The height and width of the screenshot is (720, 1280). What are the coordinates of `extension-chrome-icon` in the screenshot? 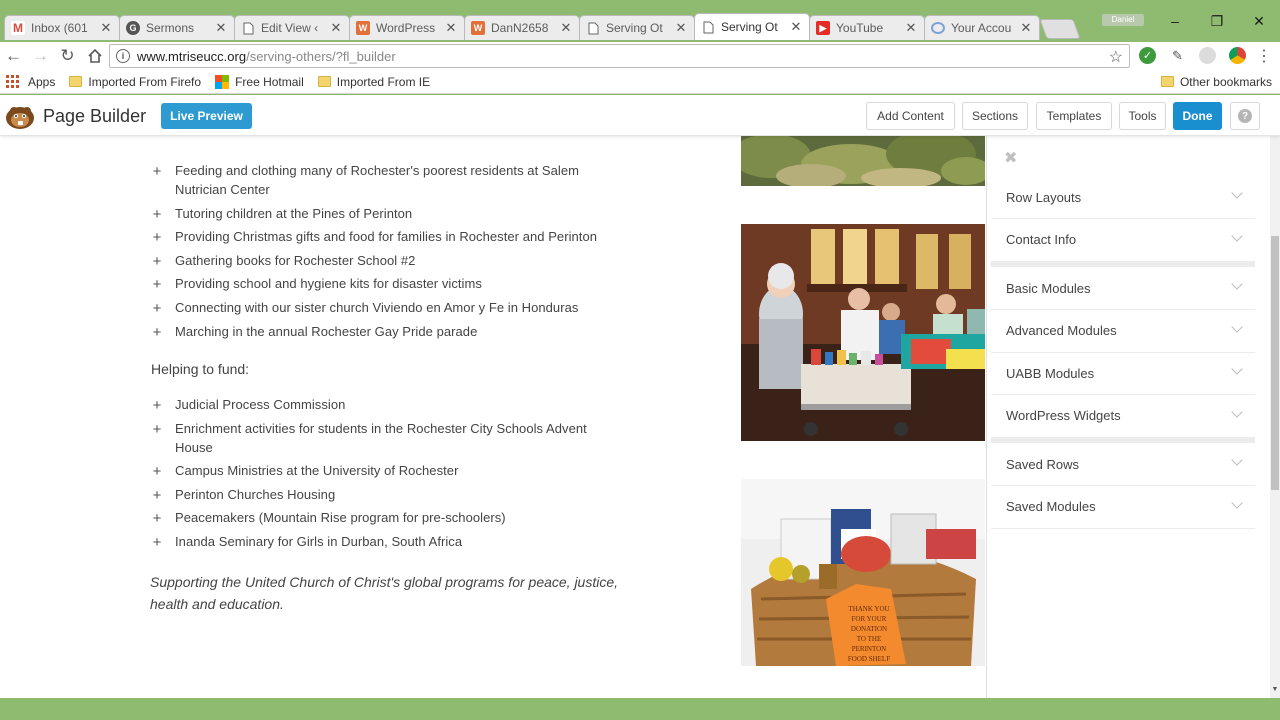 It's located at (1237, 55).